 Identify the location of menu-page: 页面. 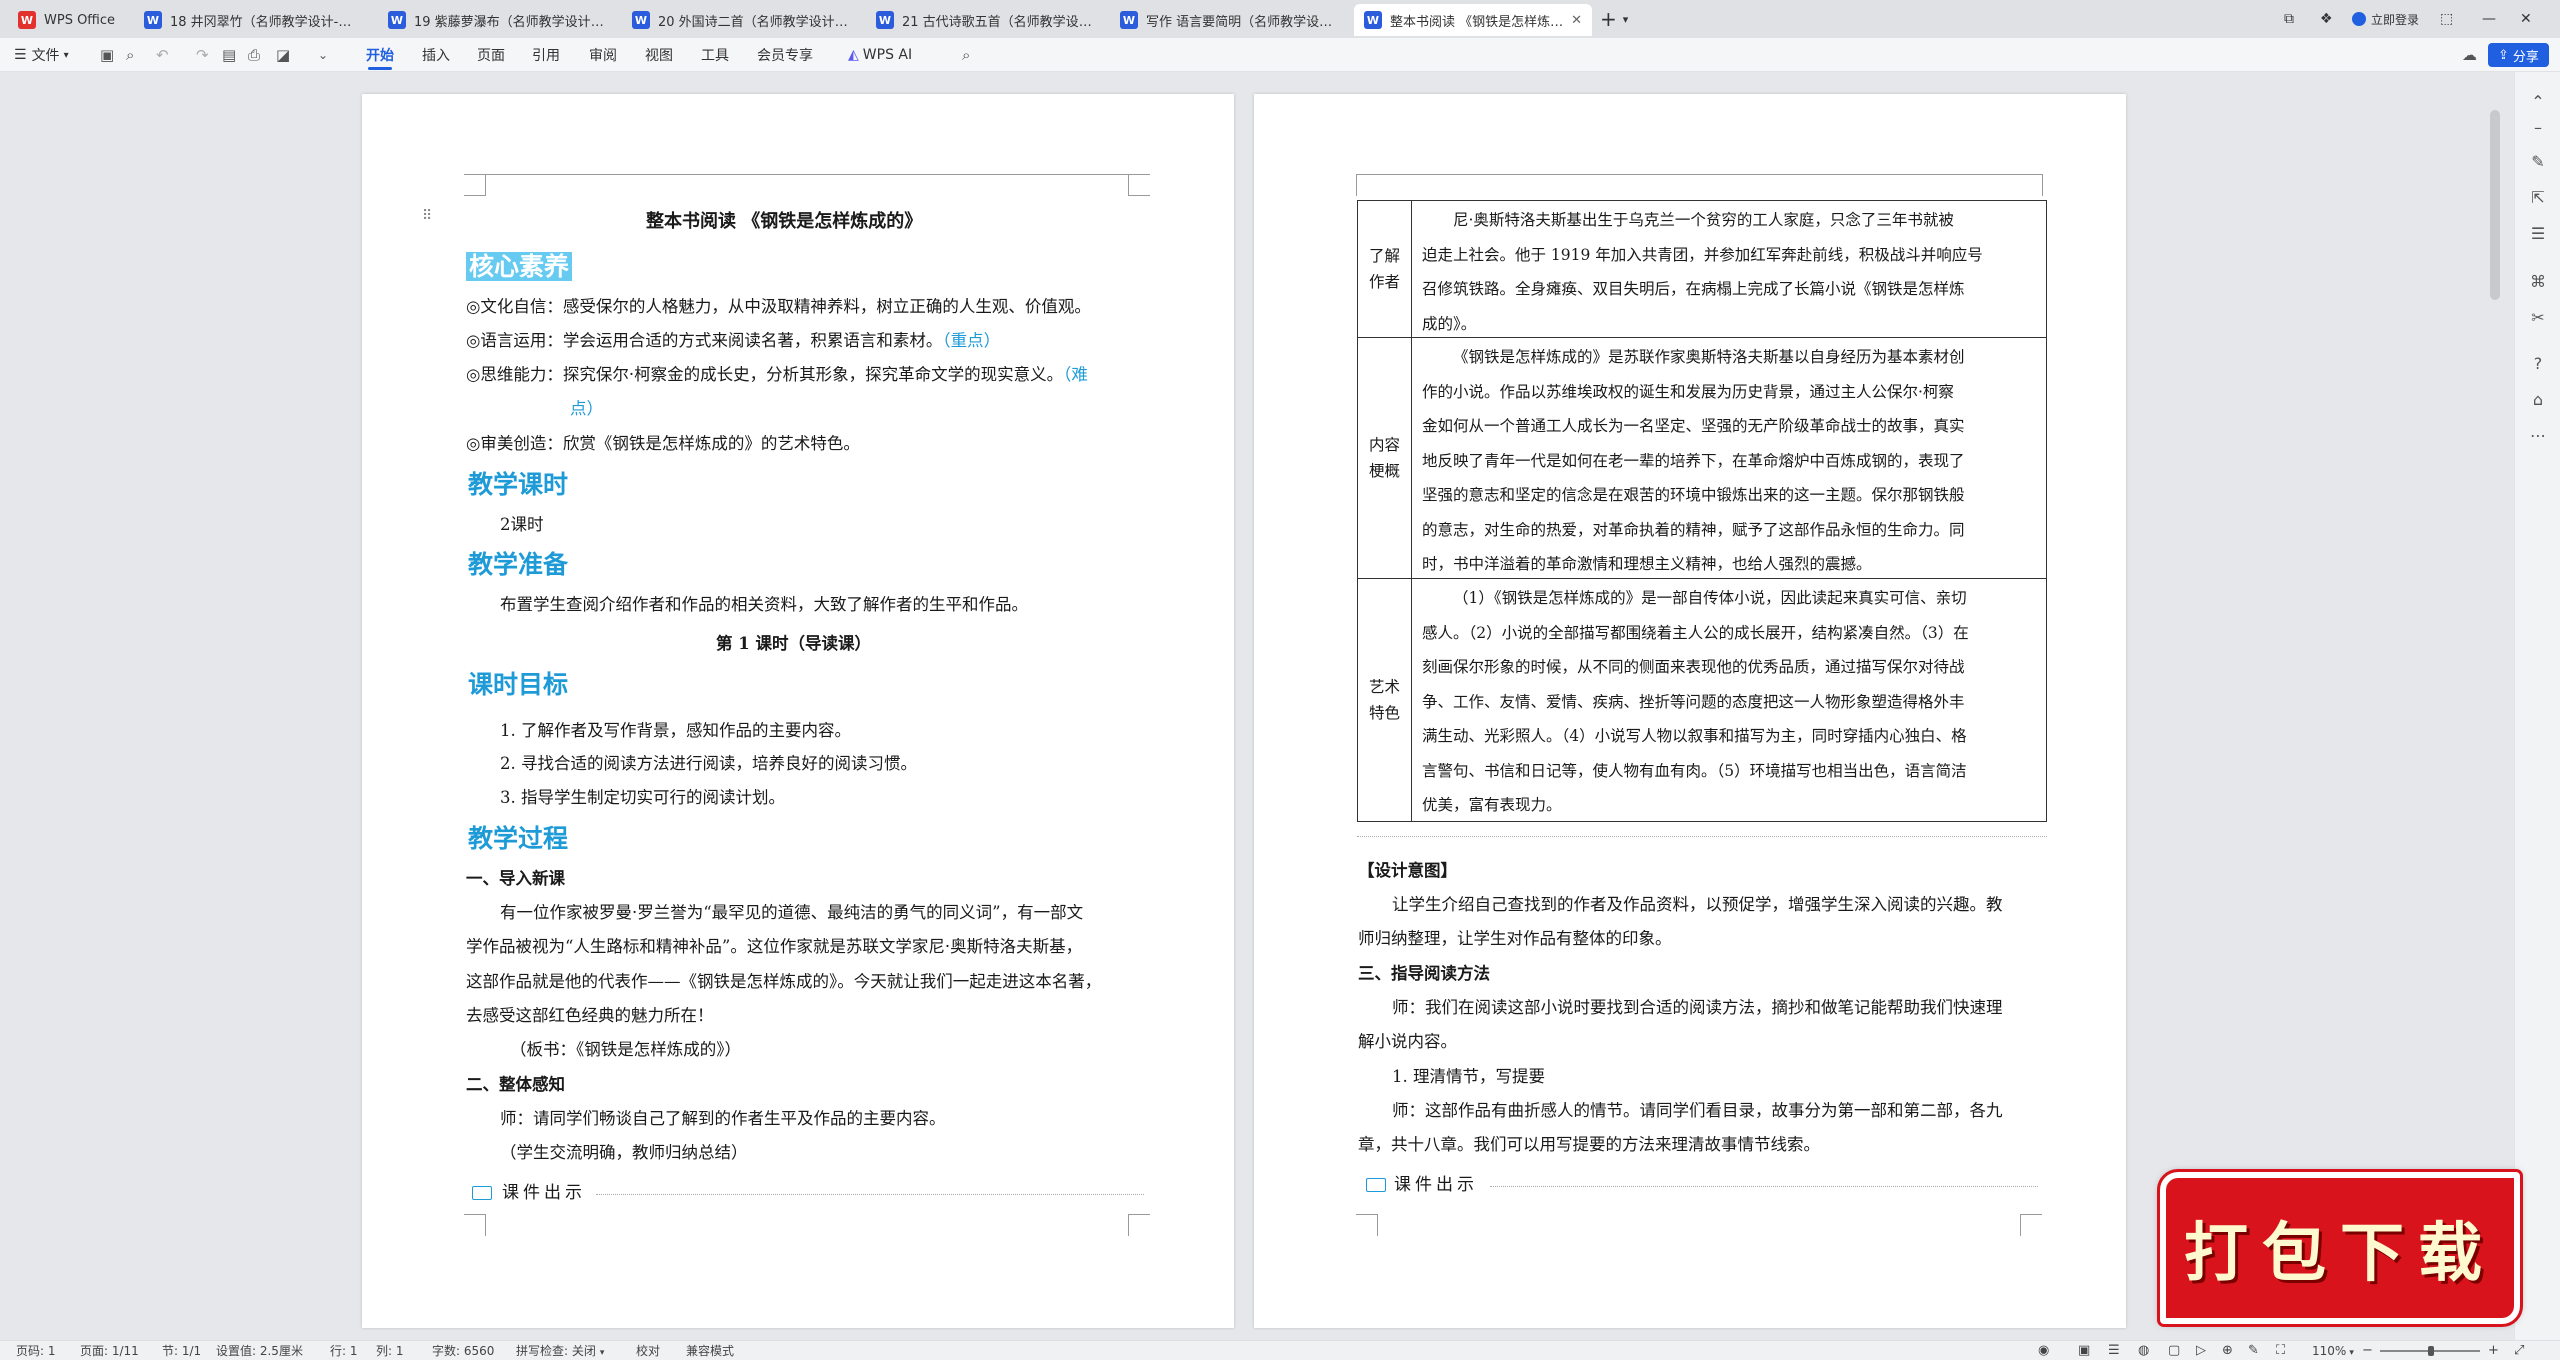
(491, 55).